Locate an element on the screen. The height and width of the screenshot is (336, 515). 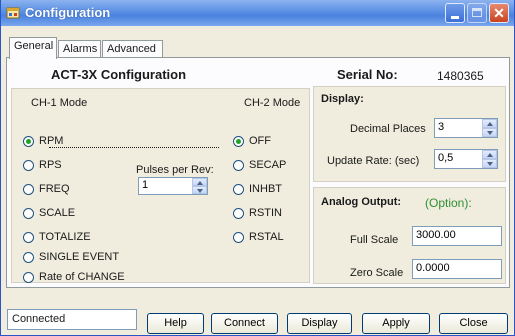
ch1-radio-freq: FREQ is located at coordinates (46, 189).